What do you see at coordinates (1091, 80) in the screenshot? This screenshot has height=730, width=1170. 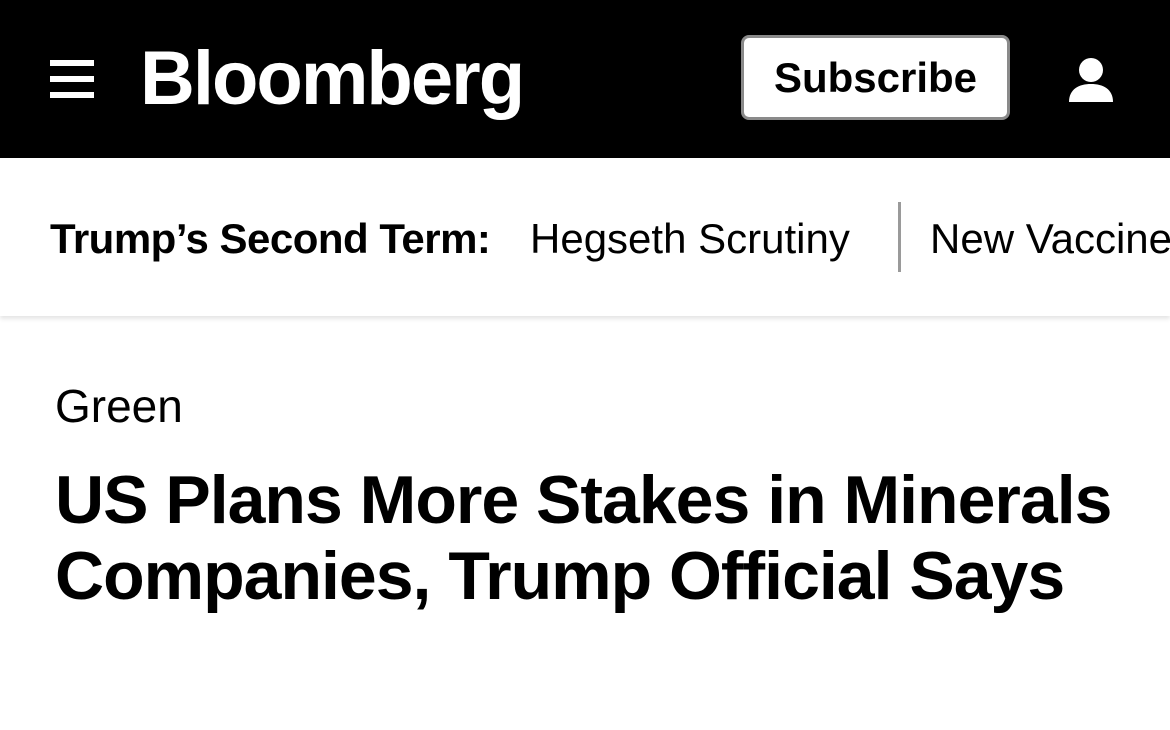 I see `user-account-icon` at bounding box center [1091, 80].